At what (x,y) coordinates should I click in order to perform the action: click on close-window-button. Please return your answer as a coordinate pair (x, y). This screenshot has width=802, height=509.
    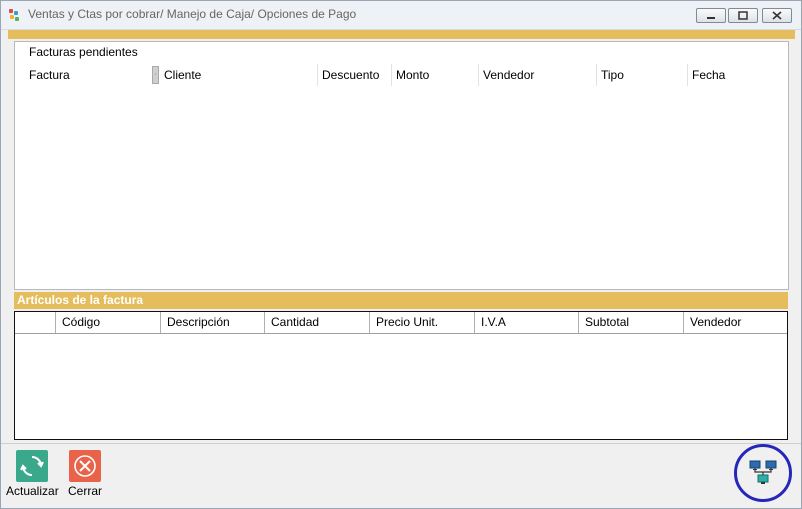
    Looking at the image, I should click on (777, 15).